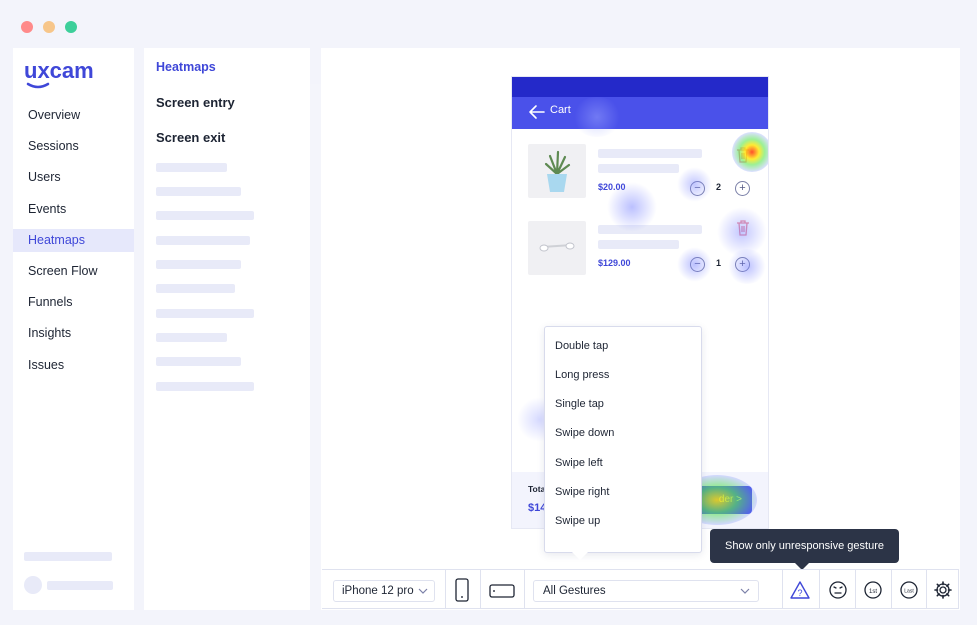  I want to click on sidebar-item-events: Events, so click(73, 209).